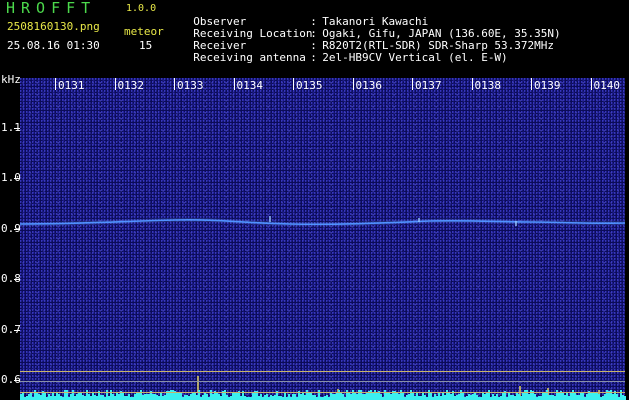 Image resolution: width=629 pixels, height=400 pixels. Describe the element at coordinates (250, 85) in the screenshot. I see `time-tick-label: 0134` at that location.